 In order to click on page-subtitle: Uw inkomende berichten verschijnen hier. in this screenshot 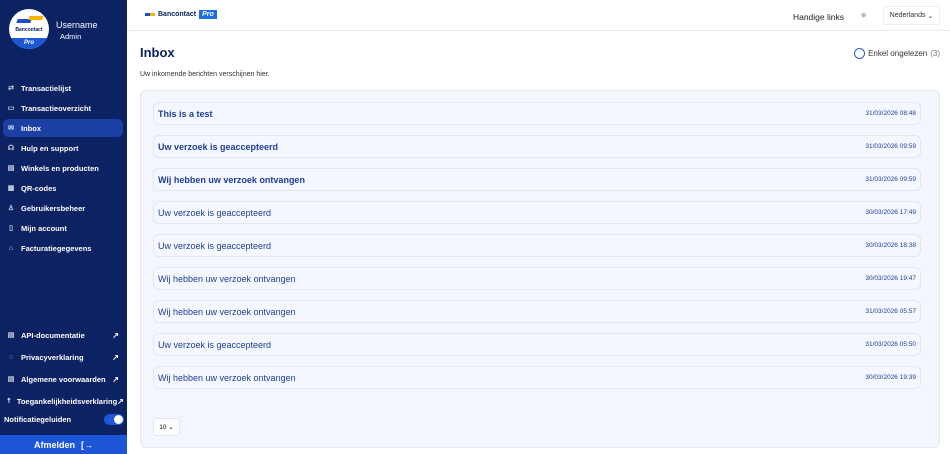, I will do `click(205, 74)`.